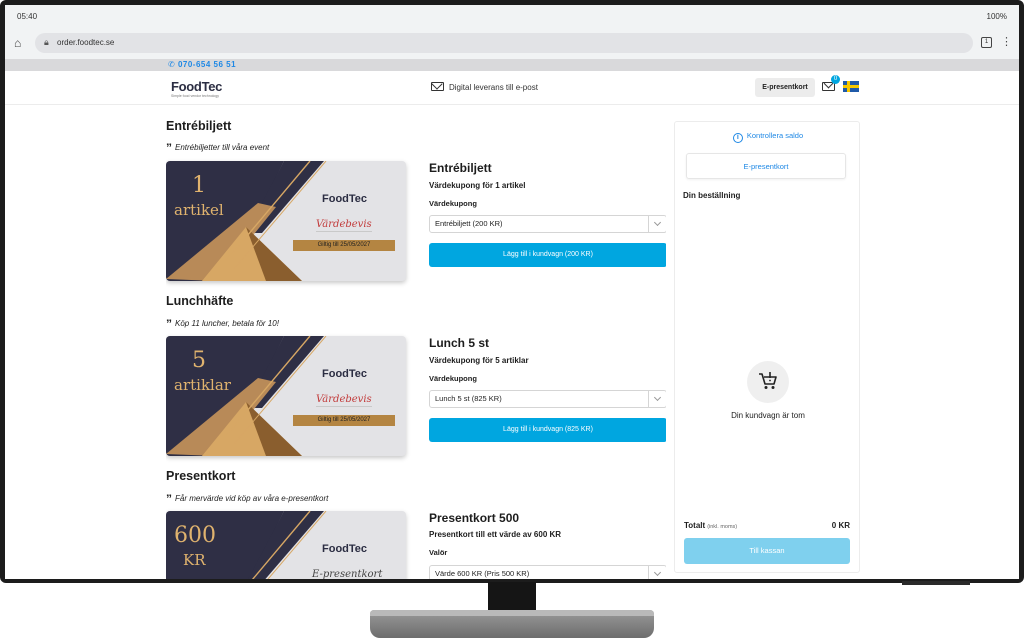  I want to click on cart-count-badge: 0, so click(835, 79).